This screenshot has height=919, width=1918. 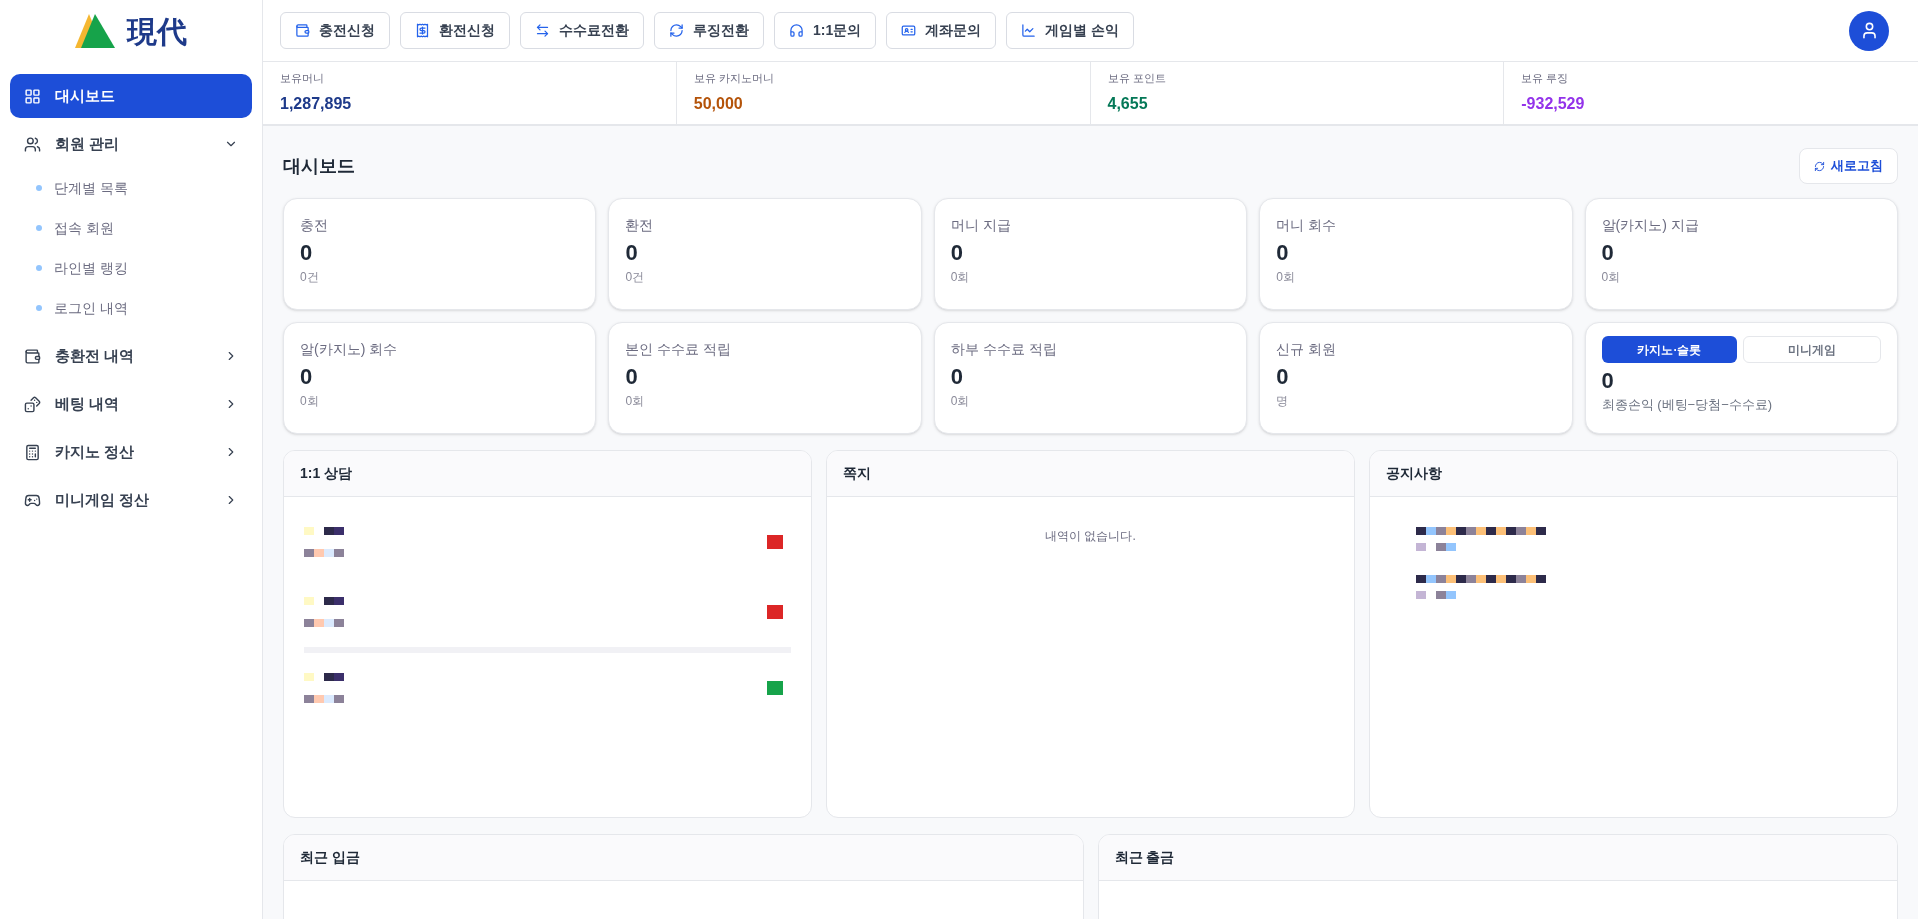 What do you see at coordinates (349, 349) in the screenshot?
I see `stat-label: 알(카지노) 회수` at bounding box center [349, 349].